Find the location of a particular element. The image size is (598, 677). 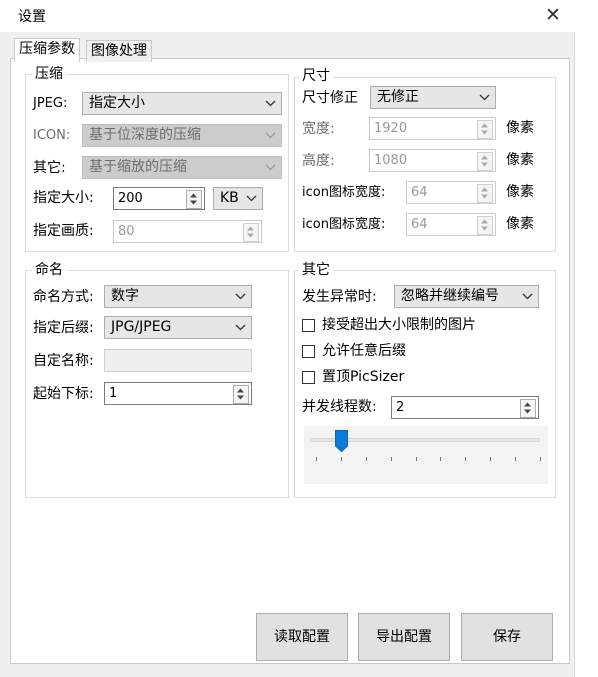

size-label: 指定大小: is located at coordinates (63, 198).